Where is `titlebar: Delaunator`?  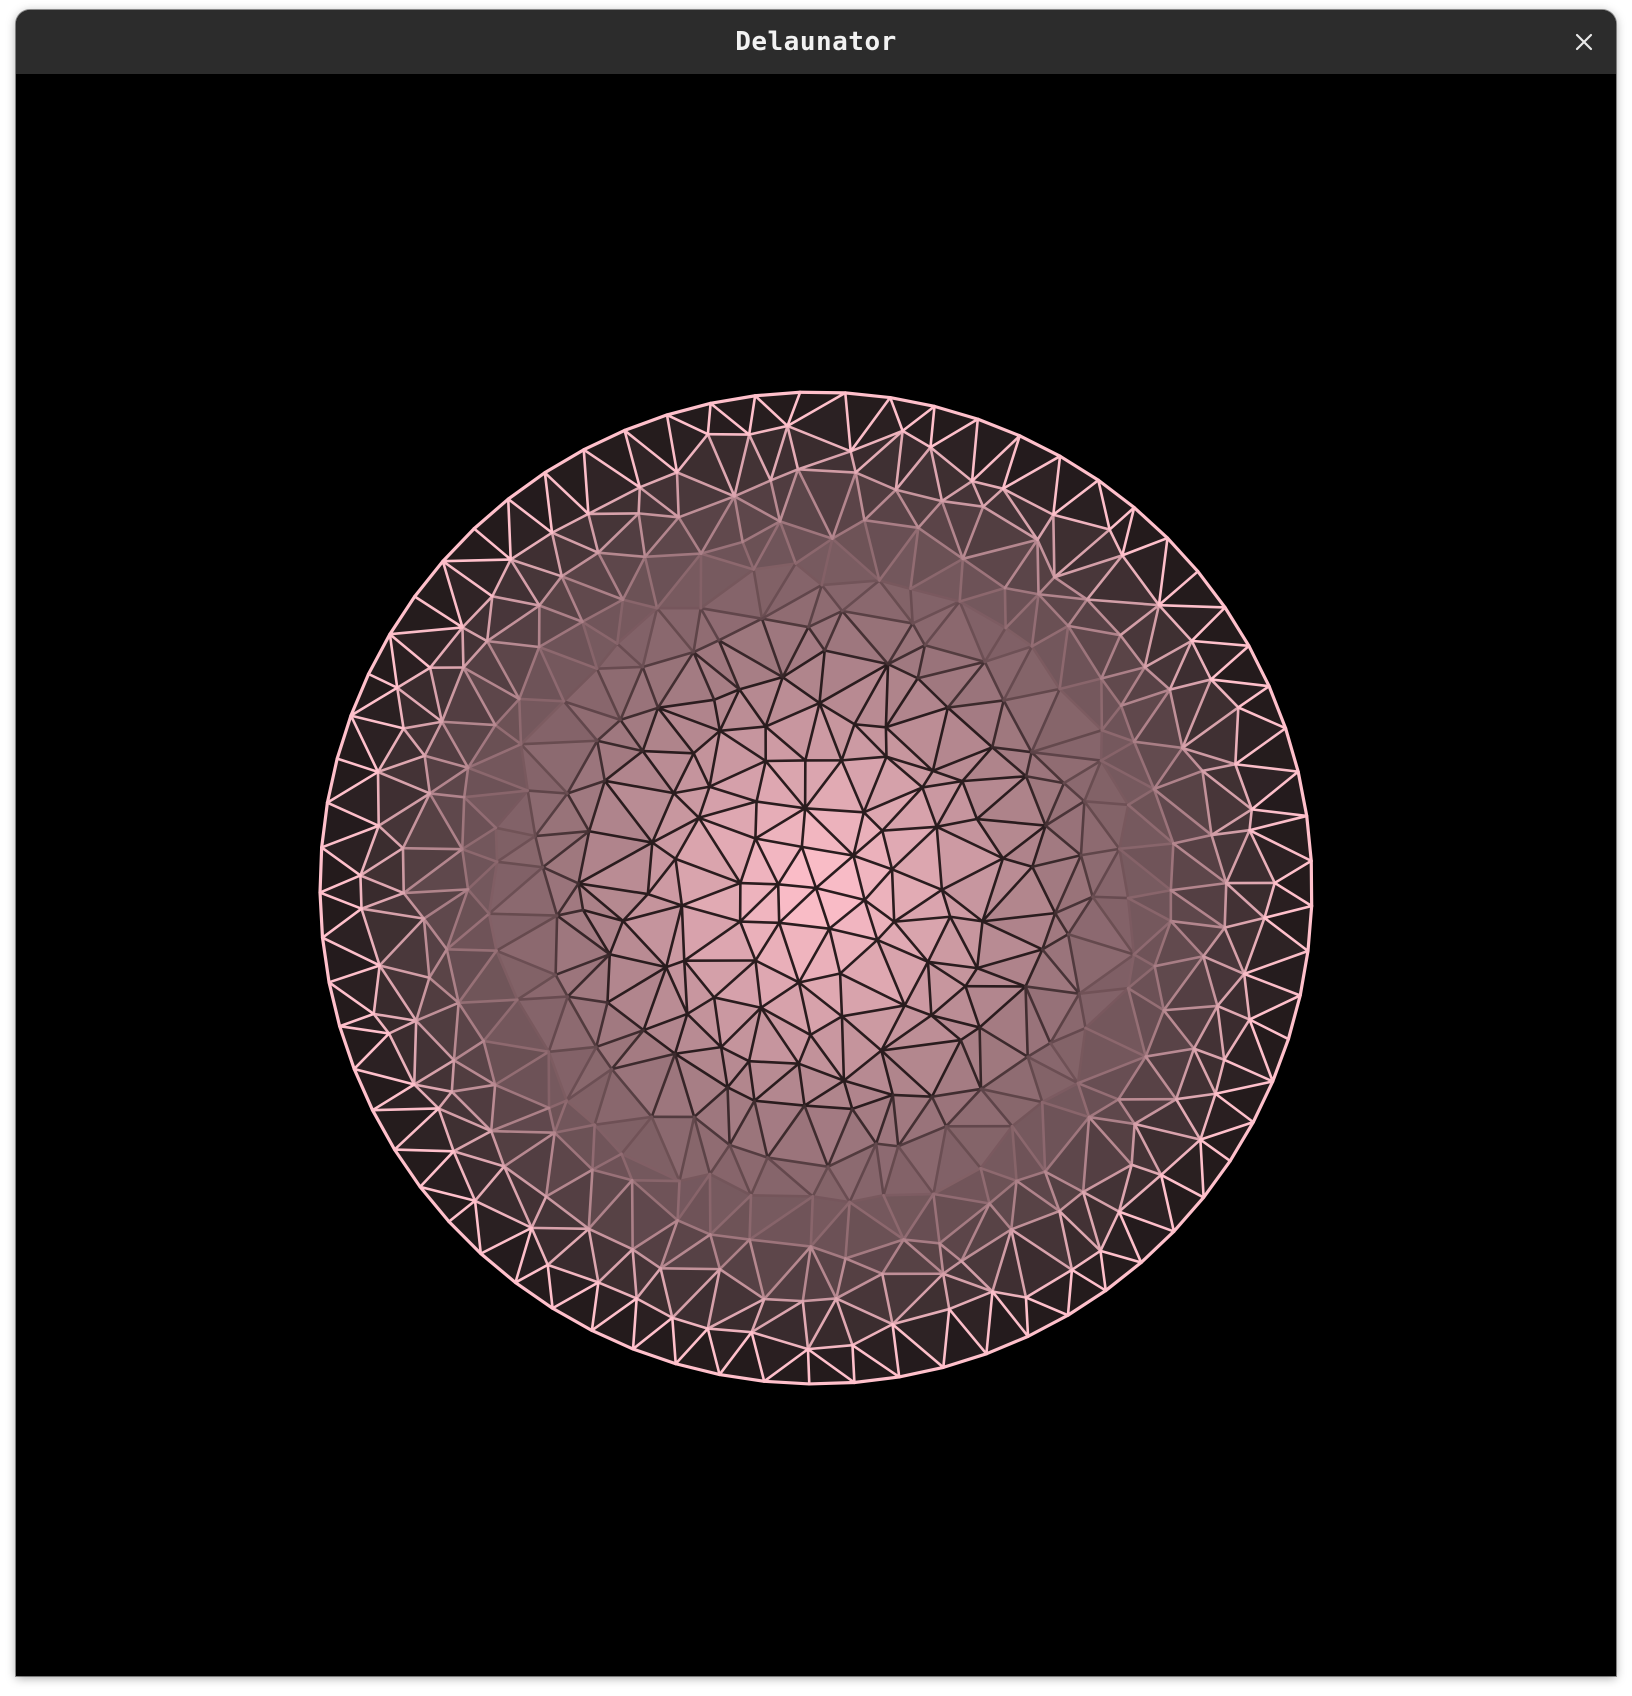
titlebar: Delaunator is located at coordinates (816, 42).